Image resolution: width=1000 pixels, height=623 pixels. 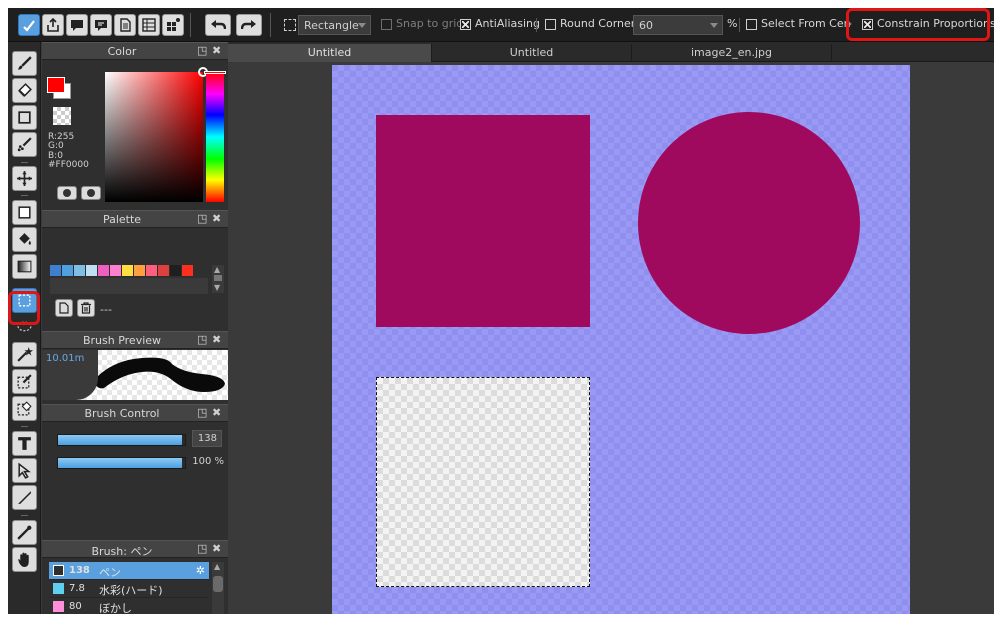 What do you see at coordinates (24, 470) in the screenshot?
I see `operation-tool-button` at bounding box center [24, 470].